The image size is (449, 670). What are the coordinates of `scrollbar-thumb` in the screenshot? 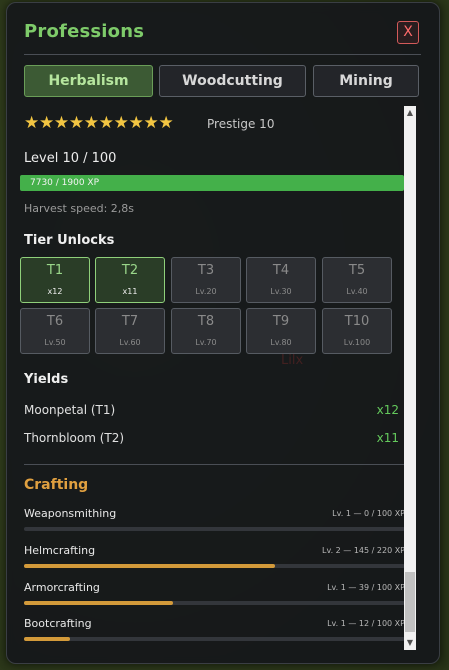 It's located at (410, 602).